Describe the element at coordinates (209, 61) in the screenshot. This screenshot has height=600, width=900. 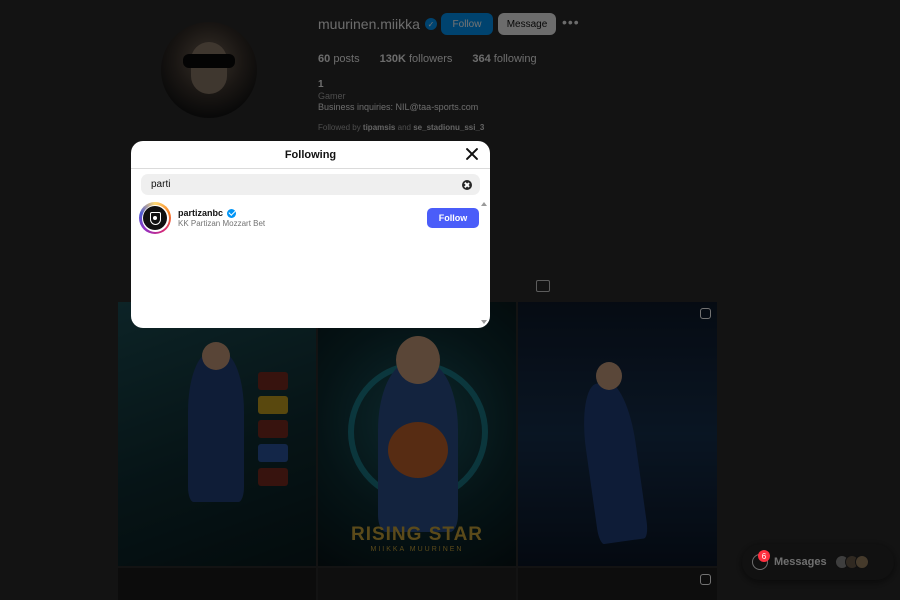
I see `avatar-sunglasses` at that location.